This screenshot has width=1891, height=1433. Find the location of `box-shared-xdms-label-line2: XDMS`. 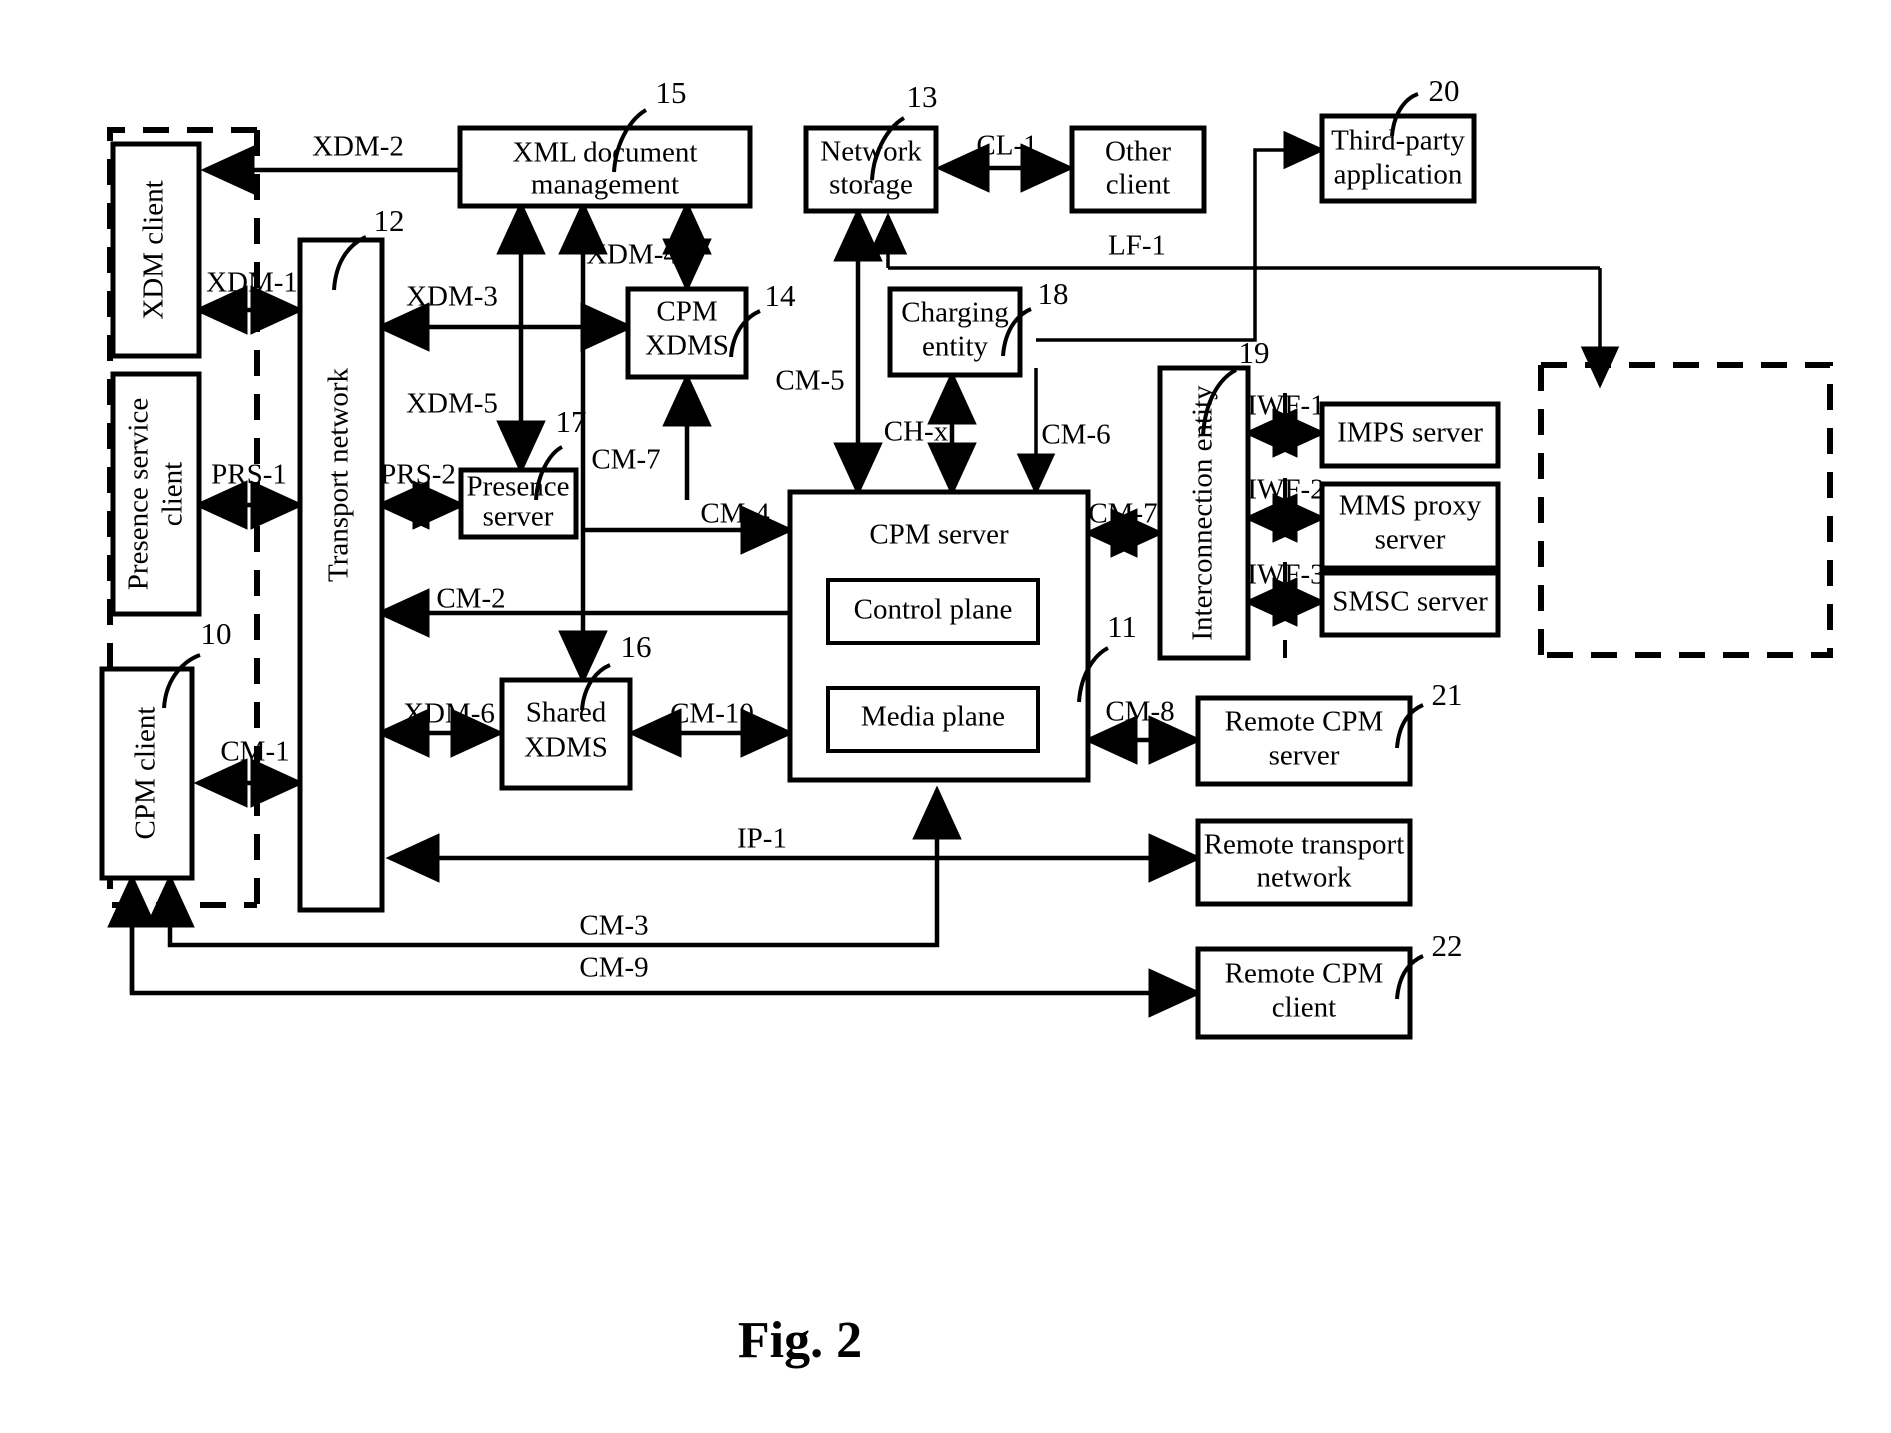

box-shared-xdms-label-line2: XDMS is located at coordinates (566, 748).